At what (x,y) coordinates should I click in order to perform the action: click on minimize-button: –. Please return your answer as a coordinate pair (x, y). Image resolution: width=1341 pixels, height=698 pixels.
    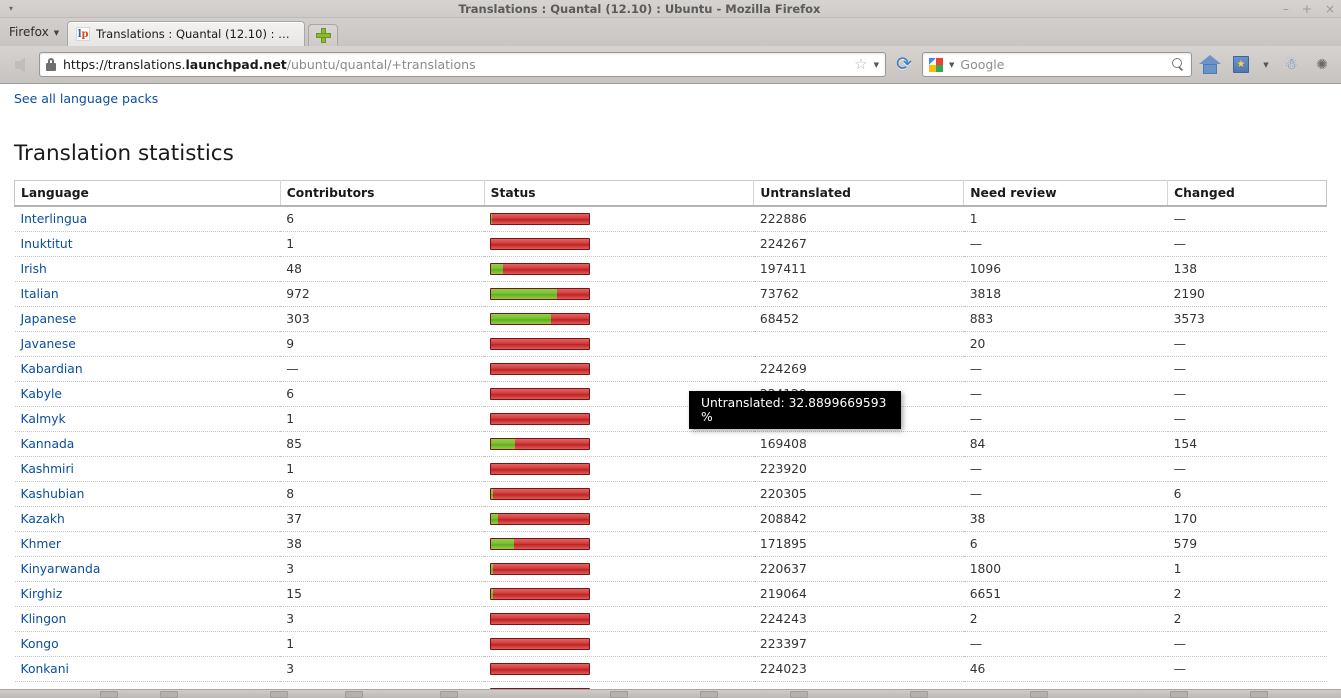
    Looking at the image, I should click on (1286, 9).